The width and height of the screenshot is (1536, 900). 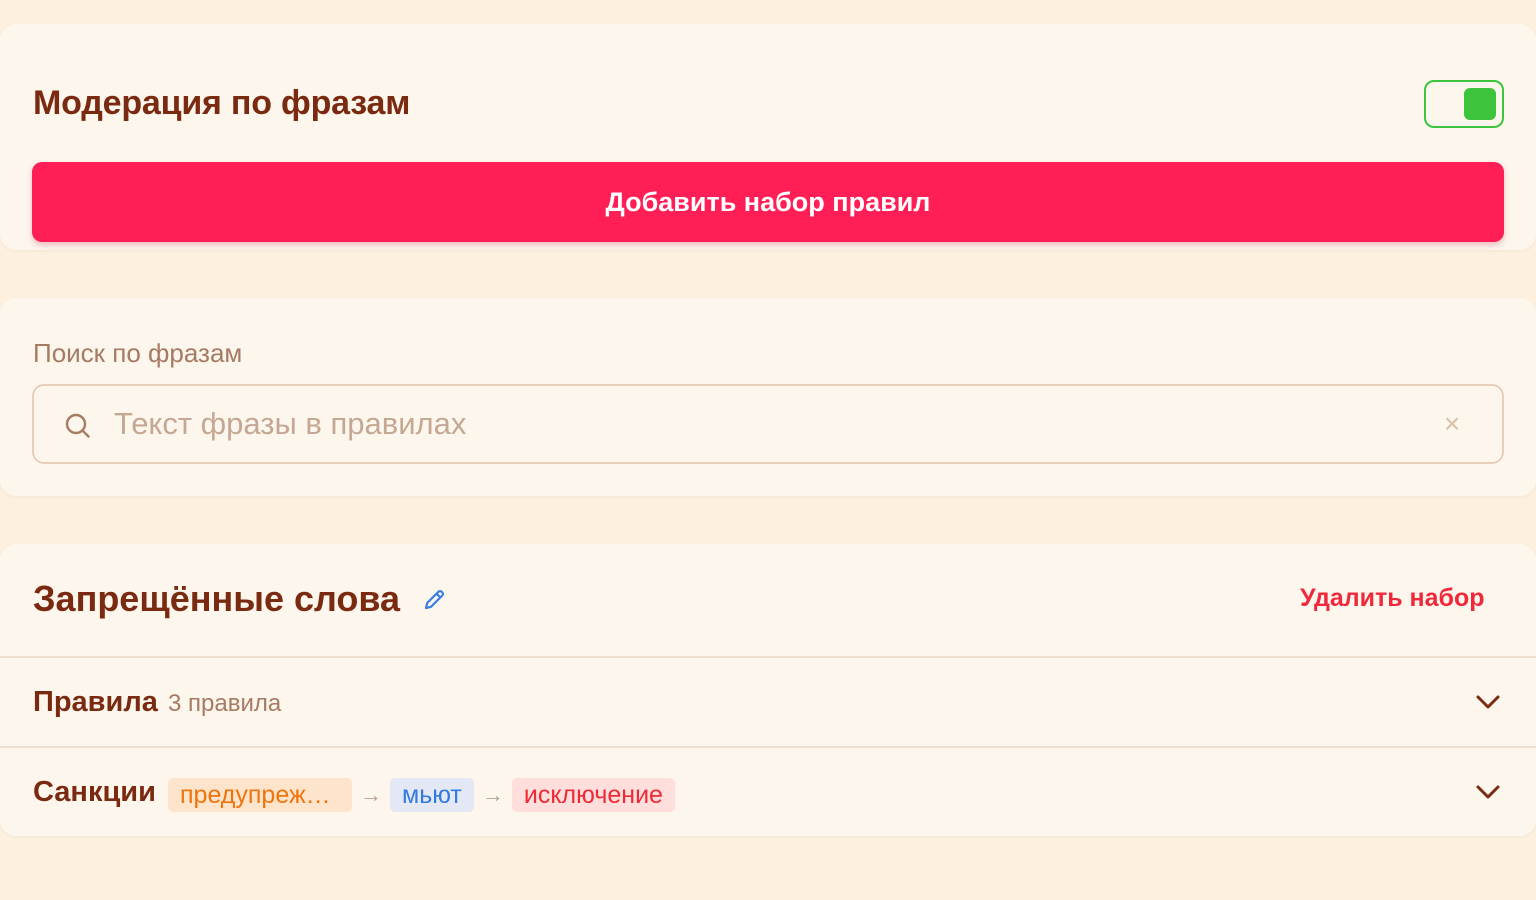 I want to click on moderation-toggle, so click(x=1464, y=104).